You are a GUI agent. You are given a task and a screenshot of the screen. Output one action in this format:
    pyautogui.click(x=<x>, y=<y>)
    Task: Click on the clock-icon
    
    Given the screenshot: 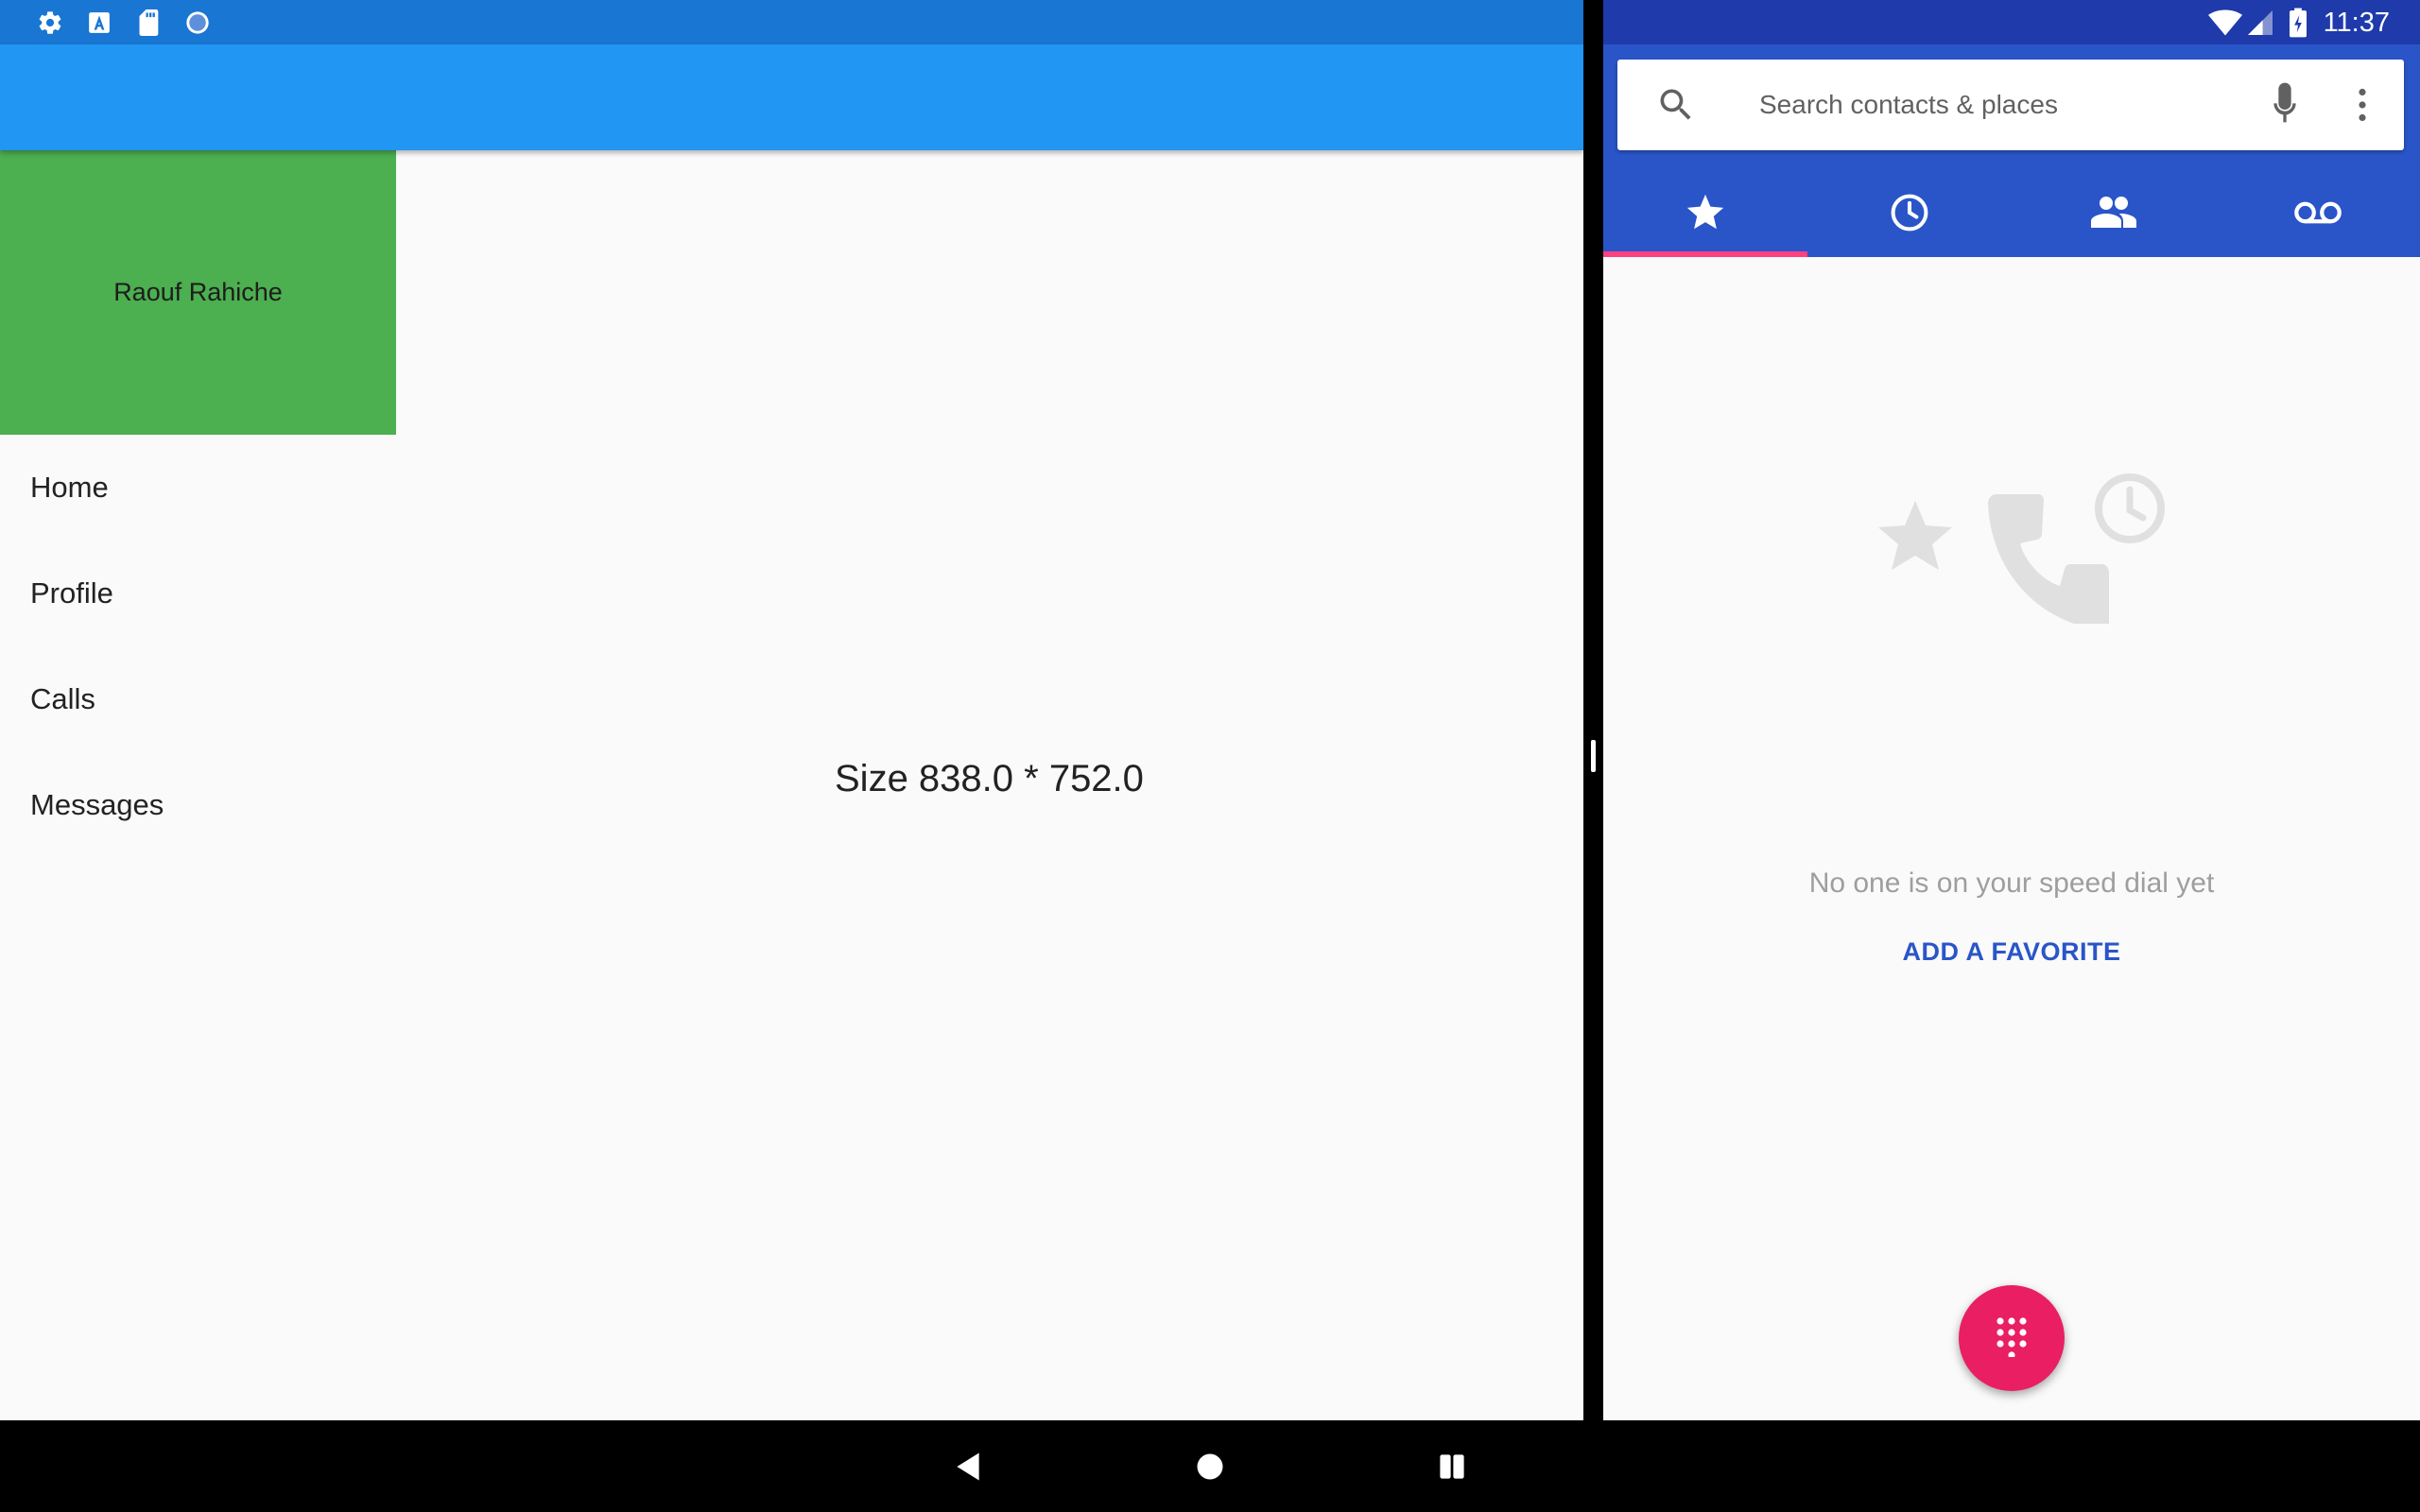 What is the action you would take?
    pyautogui.click(x=1909, y=215)
    